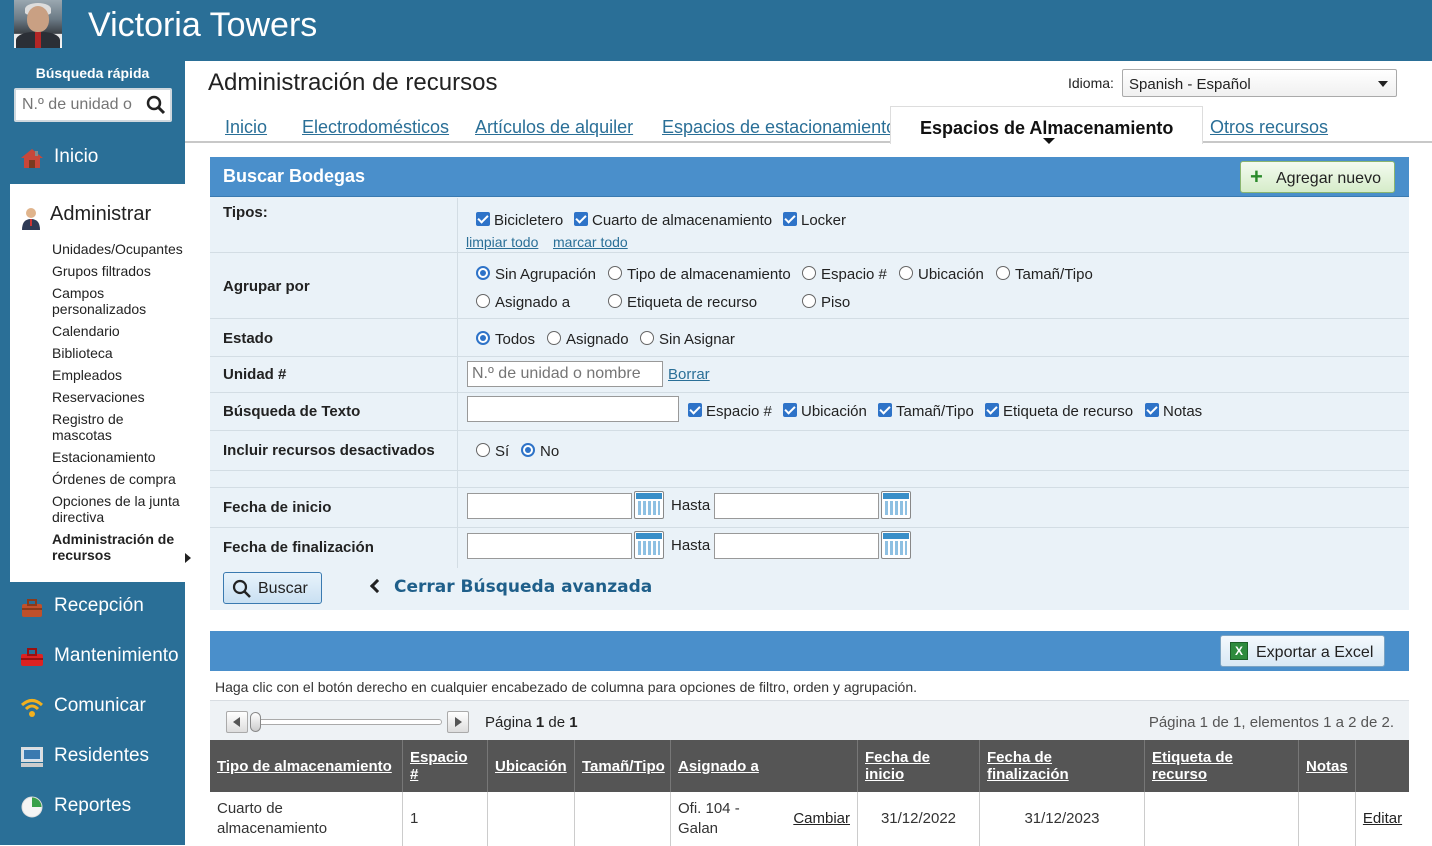 This screenshot has width=1432, height=846. Describe the element at coordinates (590, 242) in the screenshot. I see `mark-all-link: marcar todo` at that location.